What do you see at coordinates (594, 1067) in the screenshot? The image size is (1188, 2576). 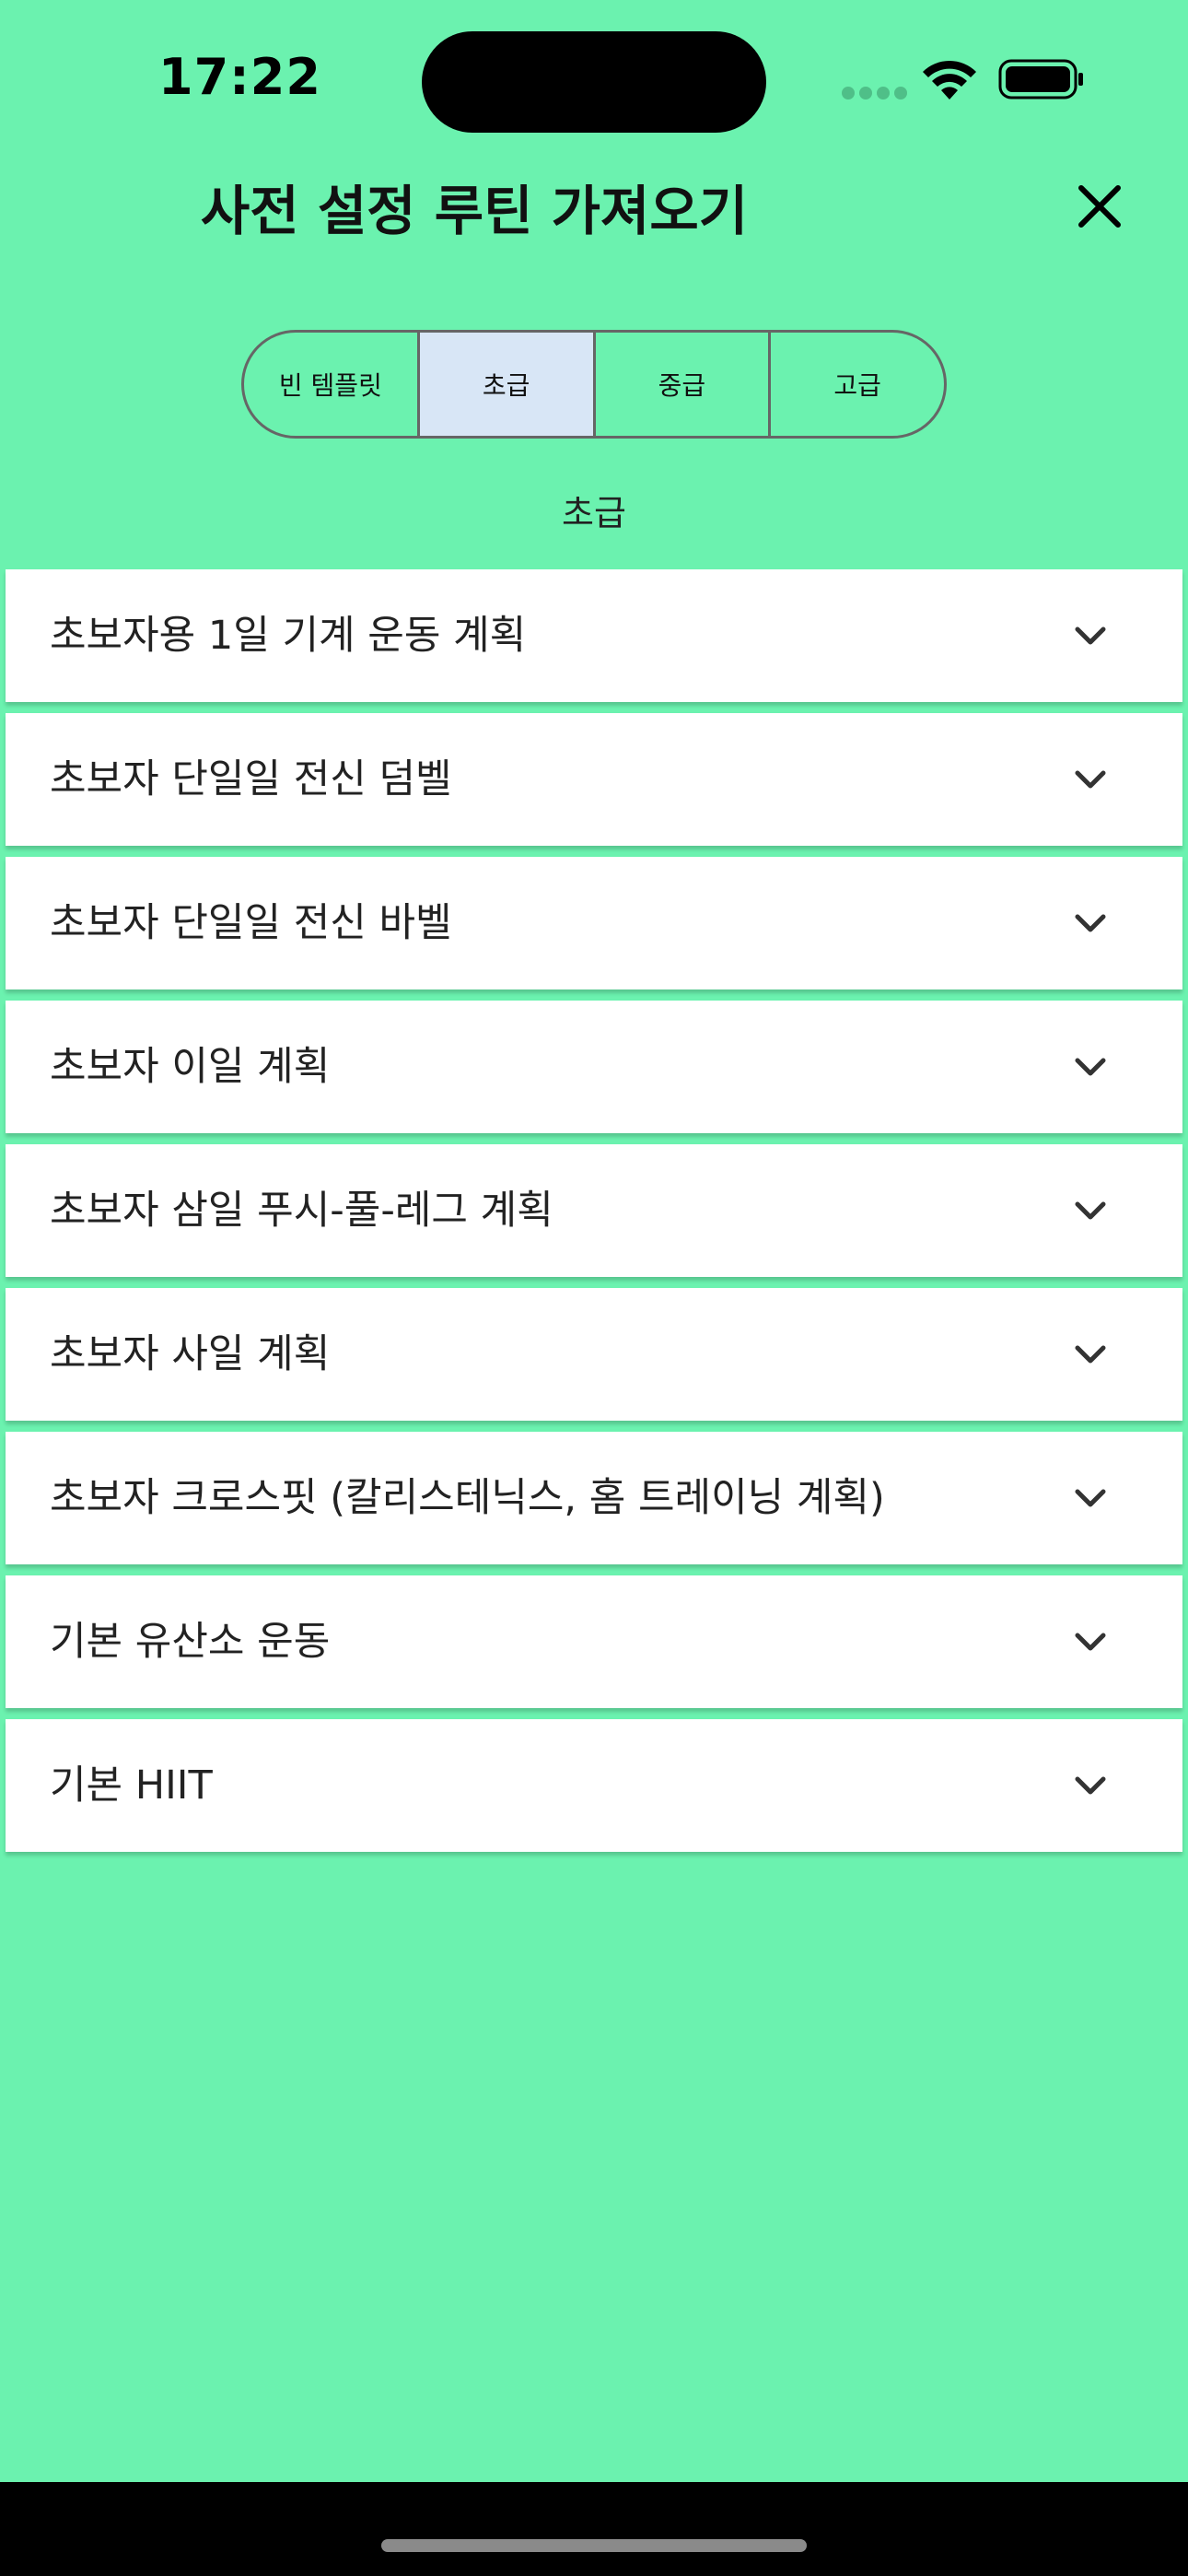 I see `routine-item: 초보자 이일 계획` at bounding box center [594, 1067].